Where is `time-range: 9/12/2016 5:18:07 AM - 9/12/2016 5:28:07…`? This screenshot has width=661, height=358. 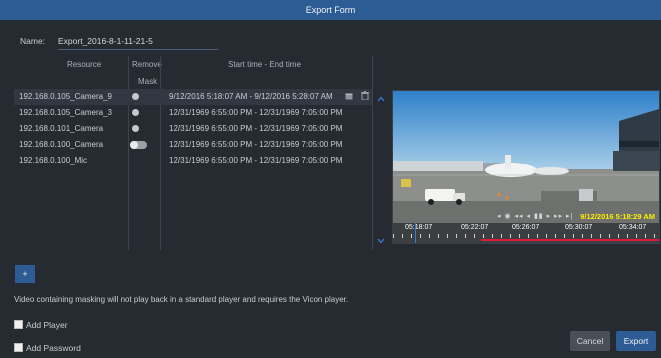
time-range: 9/12/2016 5:18:07 AM - 9/12/2016 5:28:07… is located at coordinates (251, 96).